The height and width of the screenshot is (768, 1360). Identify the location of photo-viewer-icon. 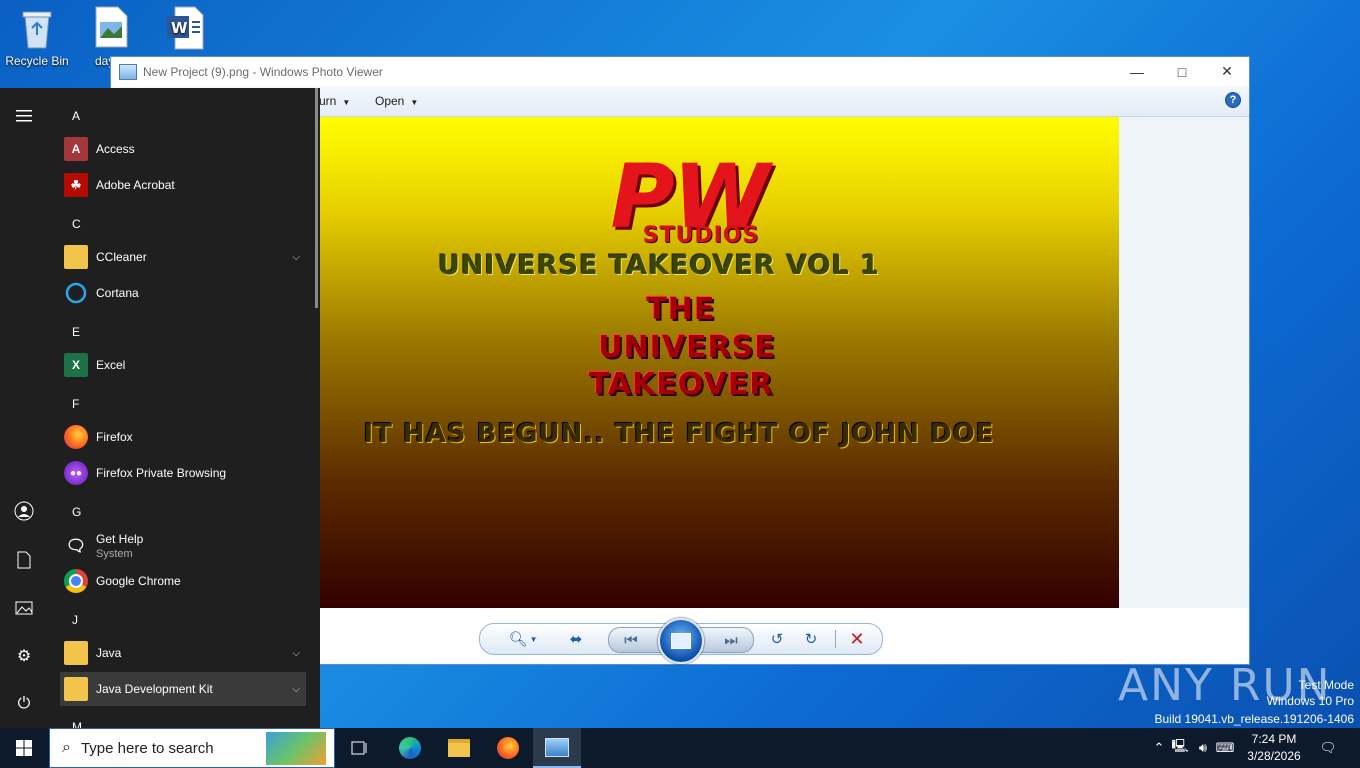
(557, 747).